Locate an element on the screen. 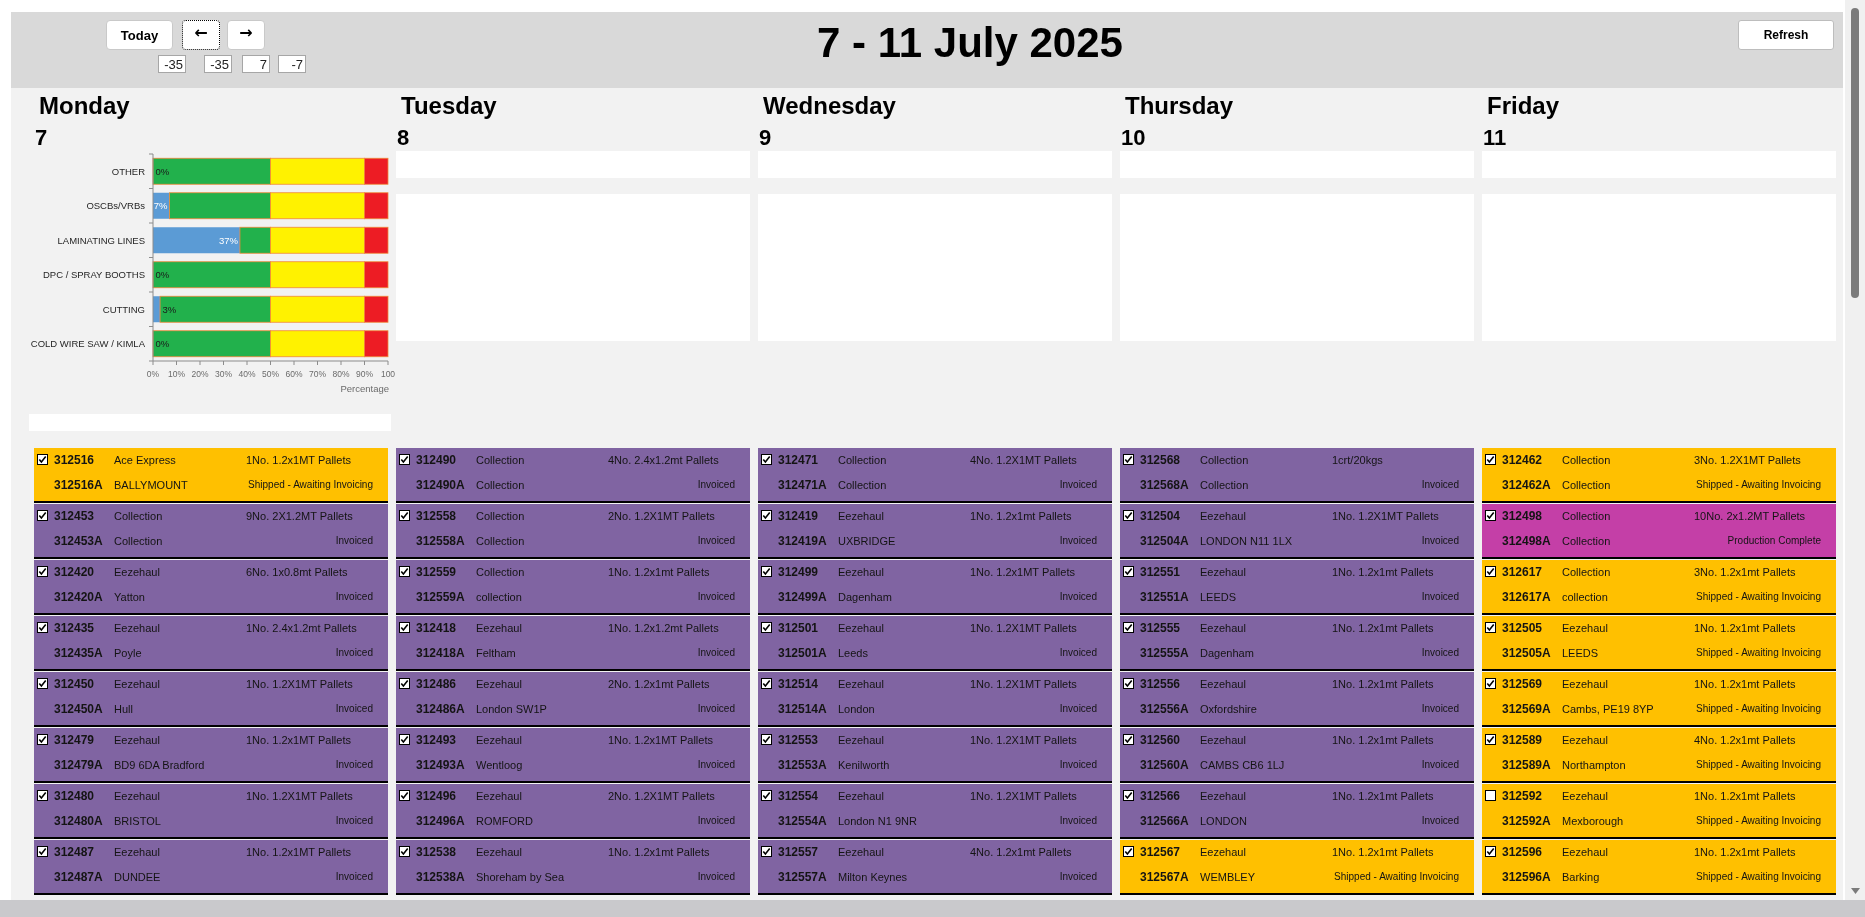  reference-number: 312556A is located at coordinates (1164, 708).